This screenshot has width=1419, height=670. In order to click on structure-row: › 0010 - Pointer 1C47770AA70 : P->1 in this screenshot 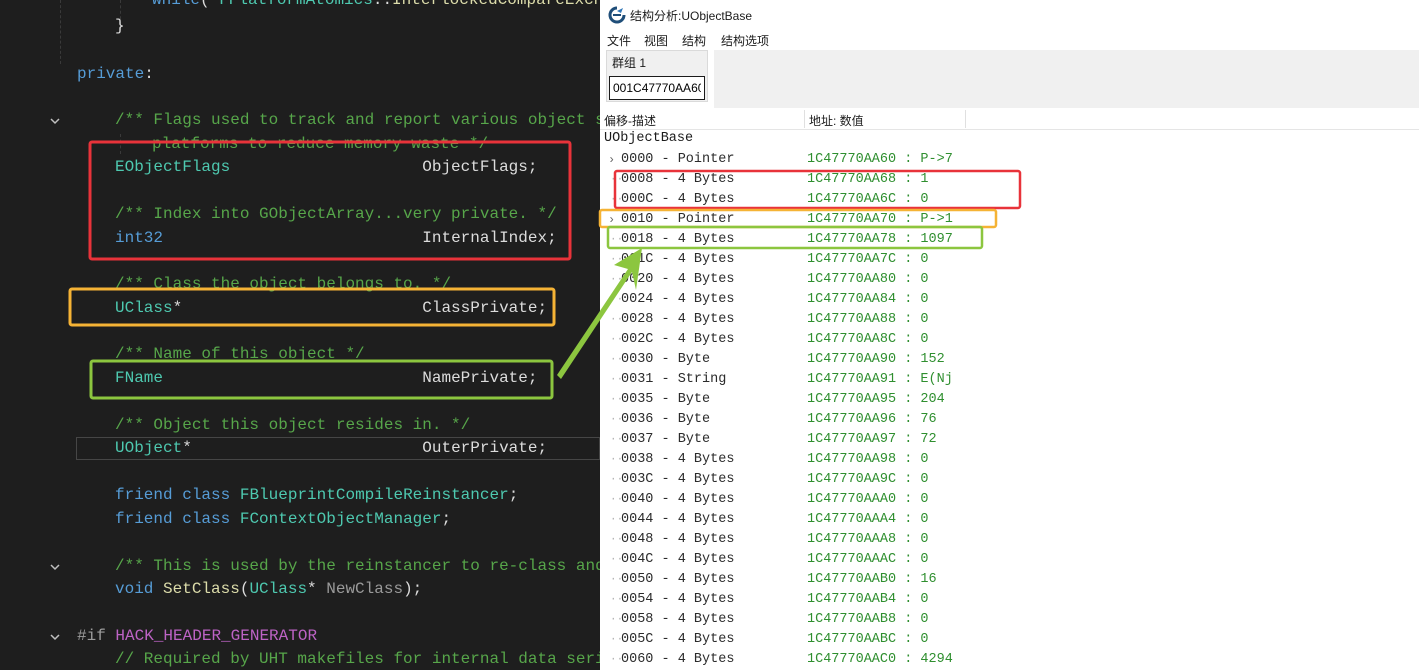, I will do `click(1009, 220)`.